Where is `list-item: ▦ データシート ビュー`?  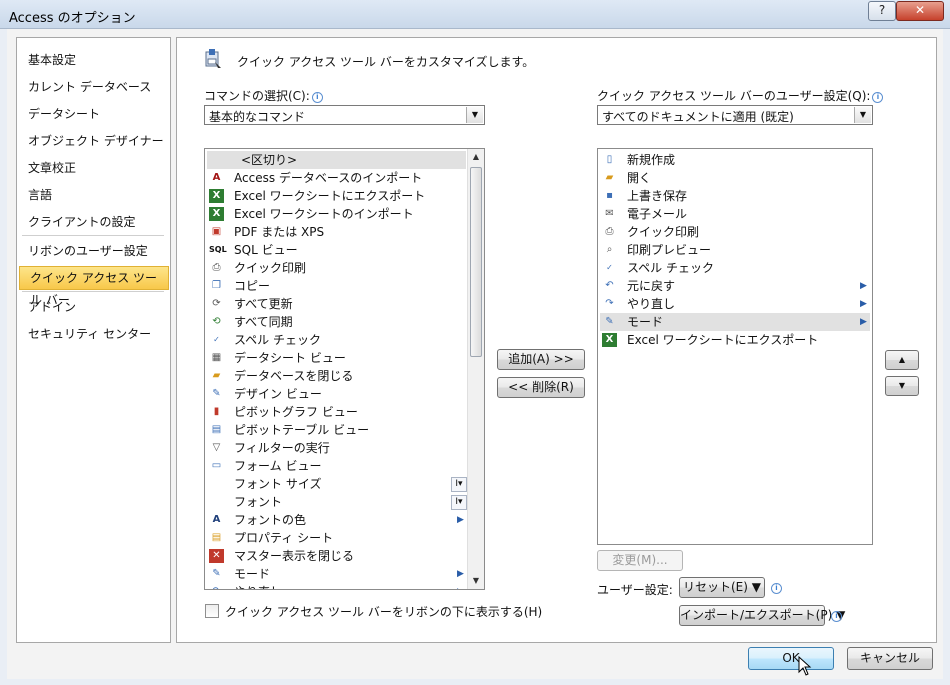
list-item: ▦ データシート ビュー is located at coordinates (336, 358).